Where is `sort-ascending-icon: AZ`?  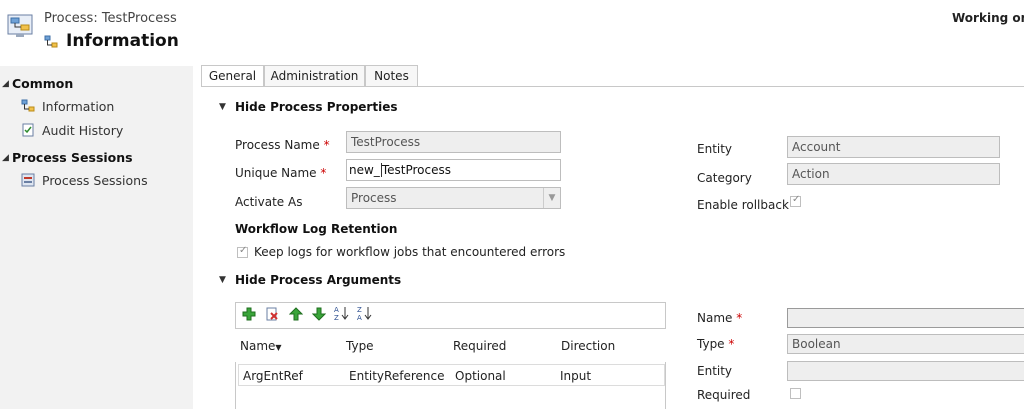 sort-ascending-icon: AZ is located at coordinates (342, 313).